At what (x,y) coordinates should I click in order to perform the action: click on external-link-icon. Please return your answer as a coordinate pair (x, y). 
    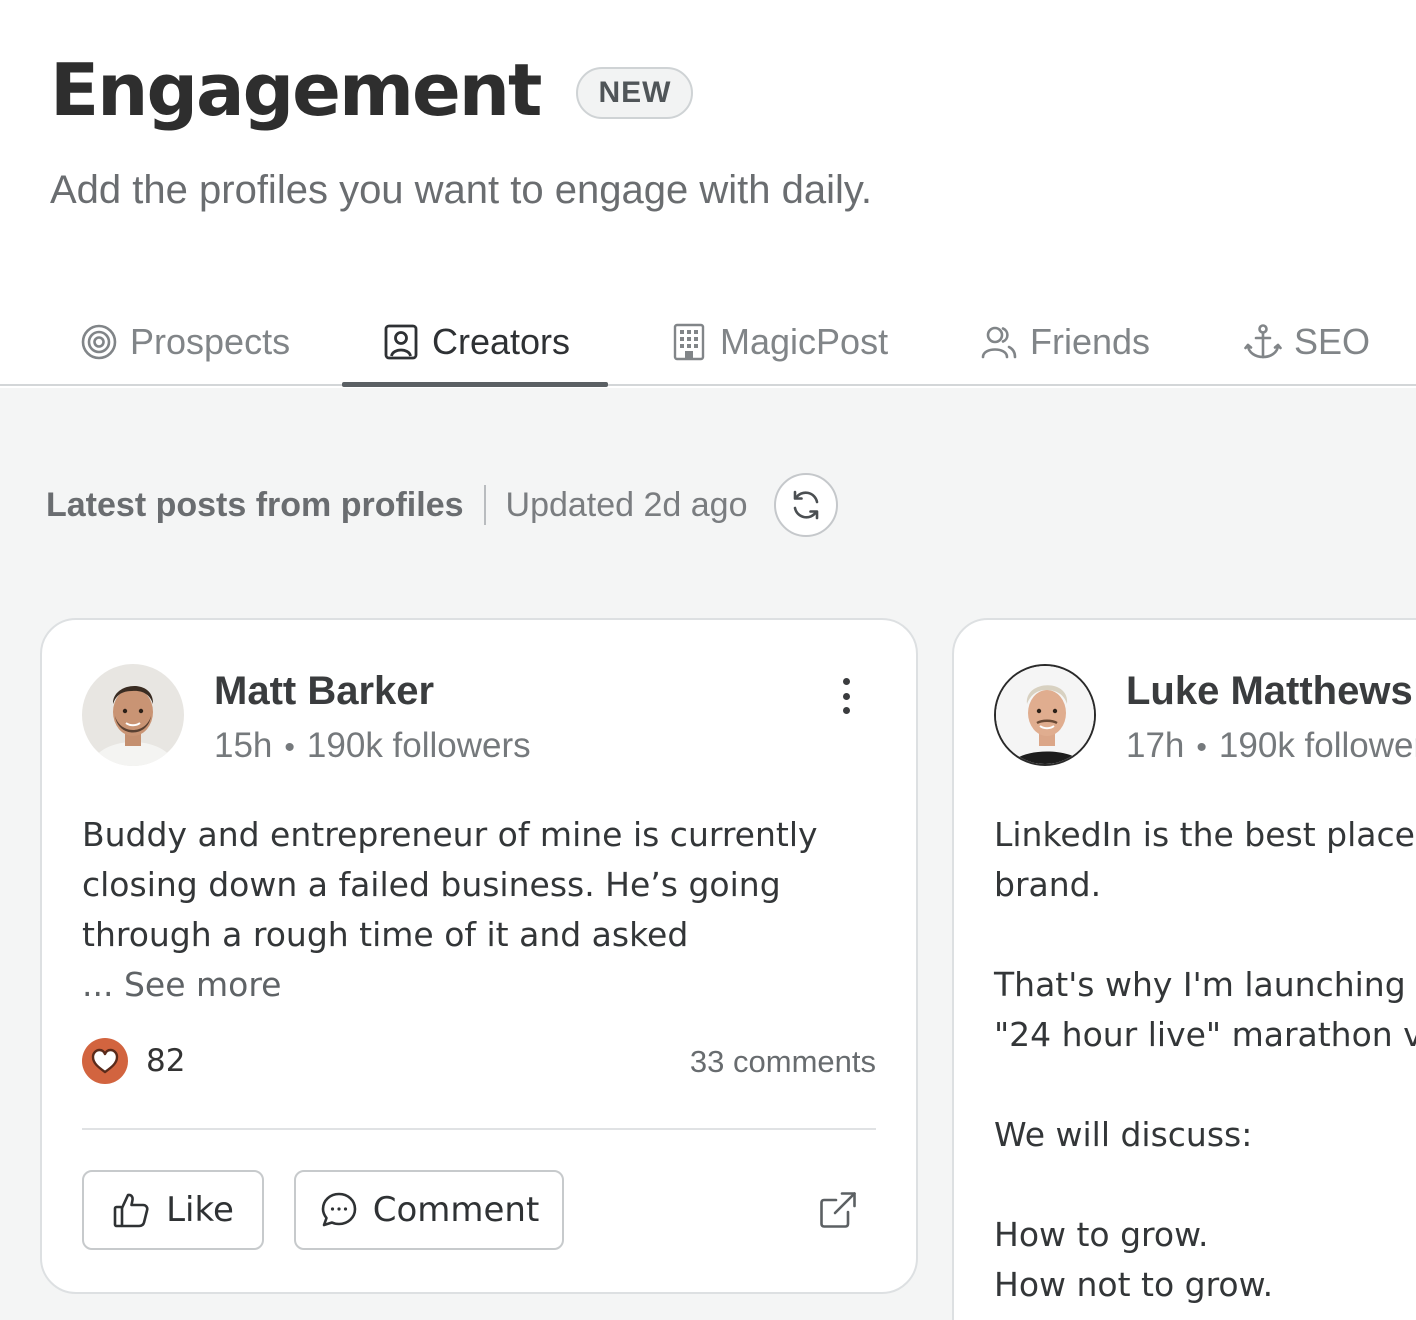
    Looking at the image, I should click on (838, 1210).